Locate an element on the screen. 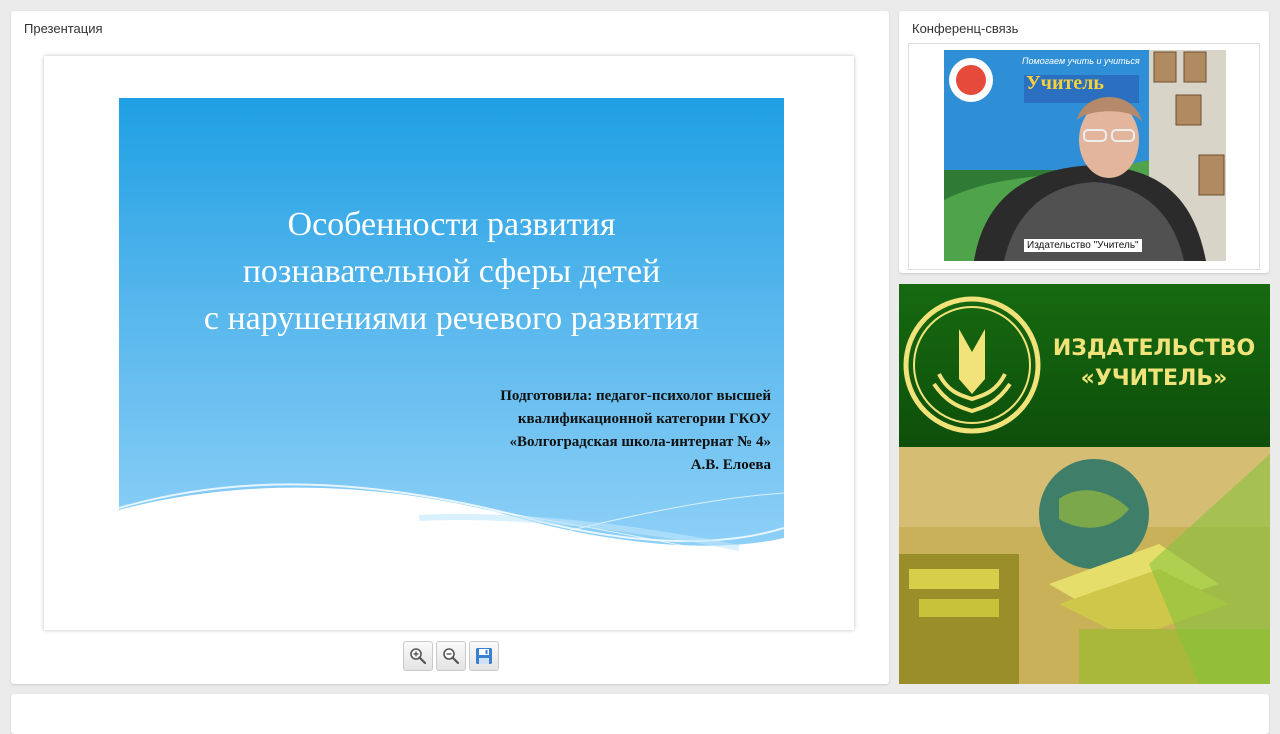 This screenshot has height=734, width=1280. save-button is located at coordinates (484, 656).